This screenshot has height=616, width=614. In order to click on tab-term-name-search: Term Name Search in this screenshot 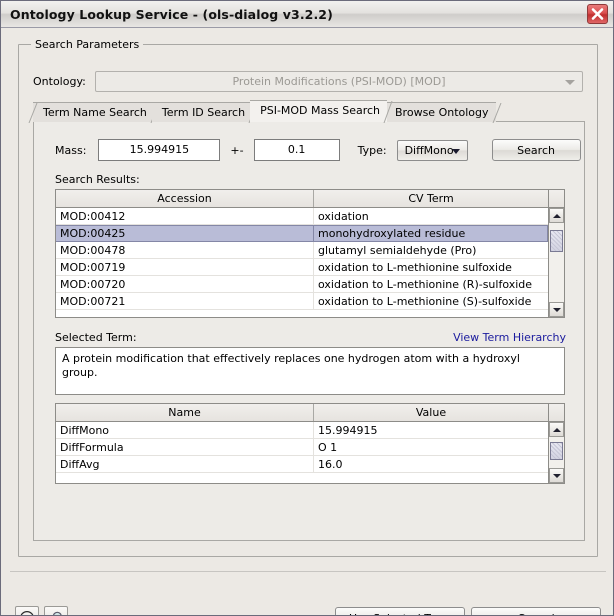, I will do `click(94, 113)`.